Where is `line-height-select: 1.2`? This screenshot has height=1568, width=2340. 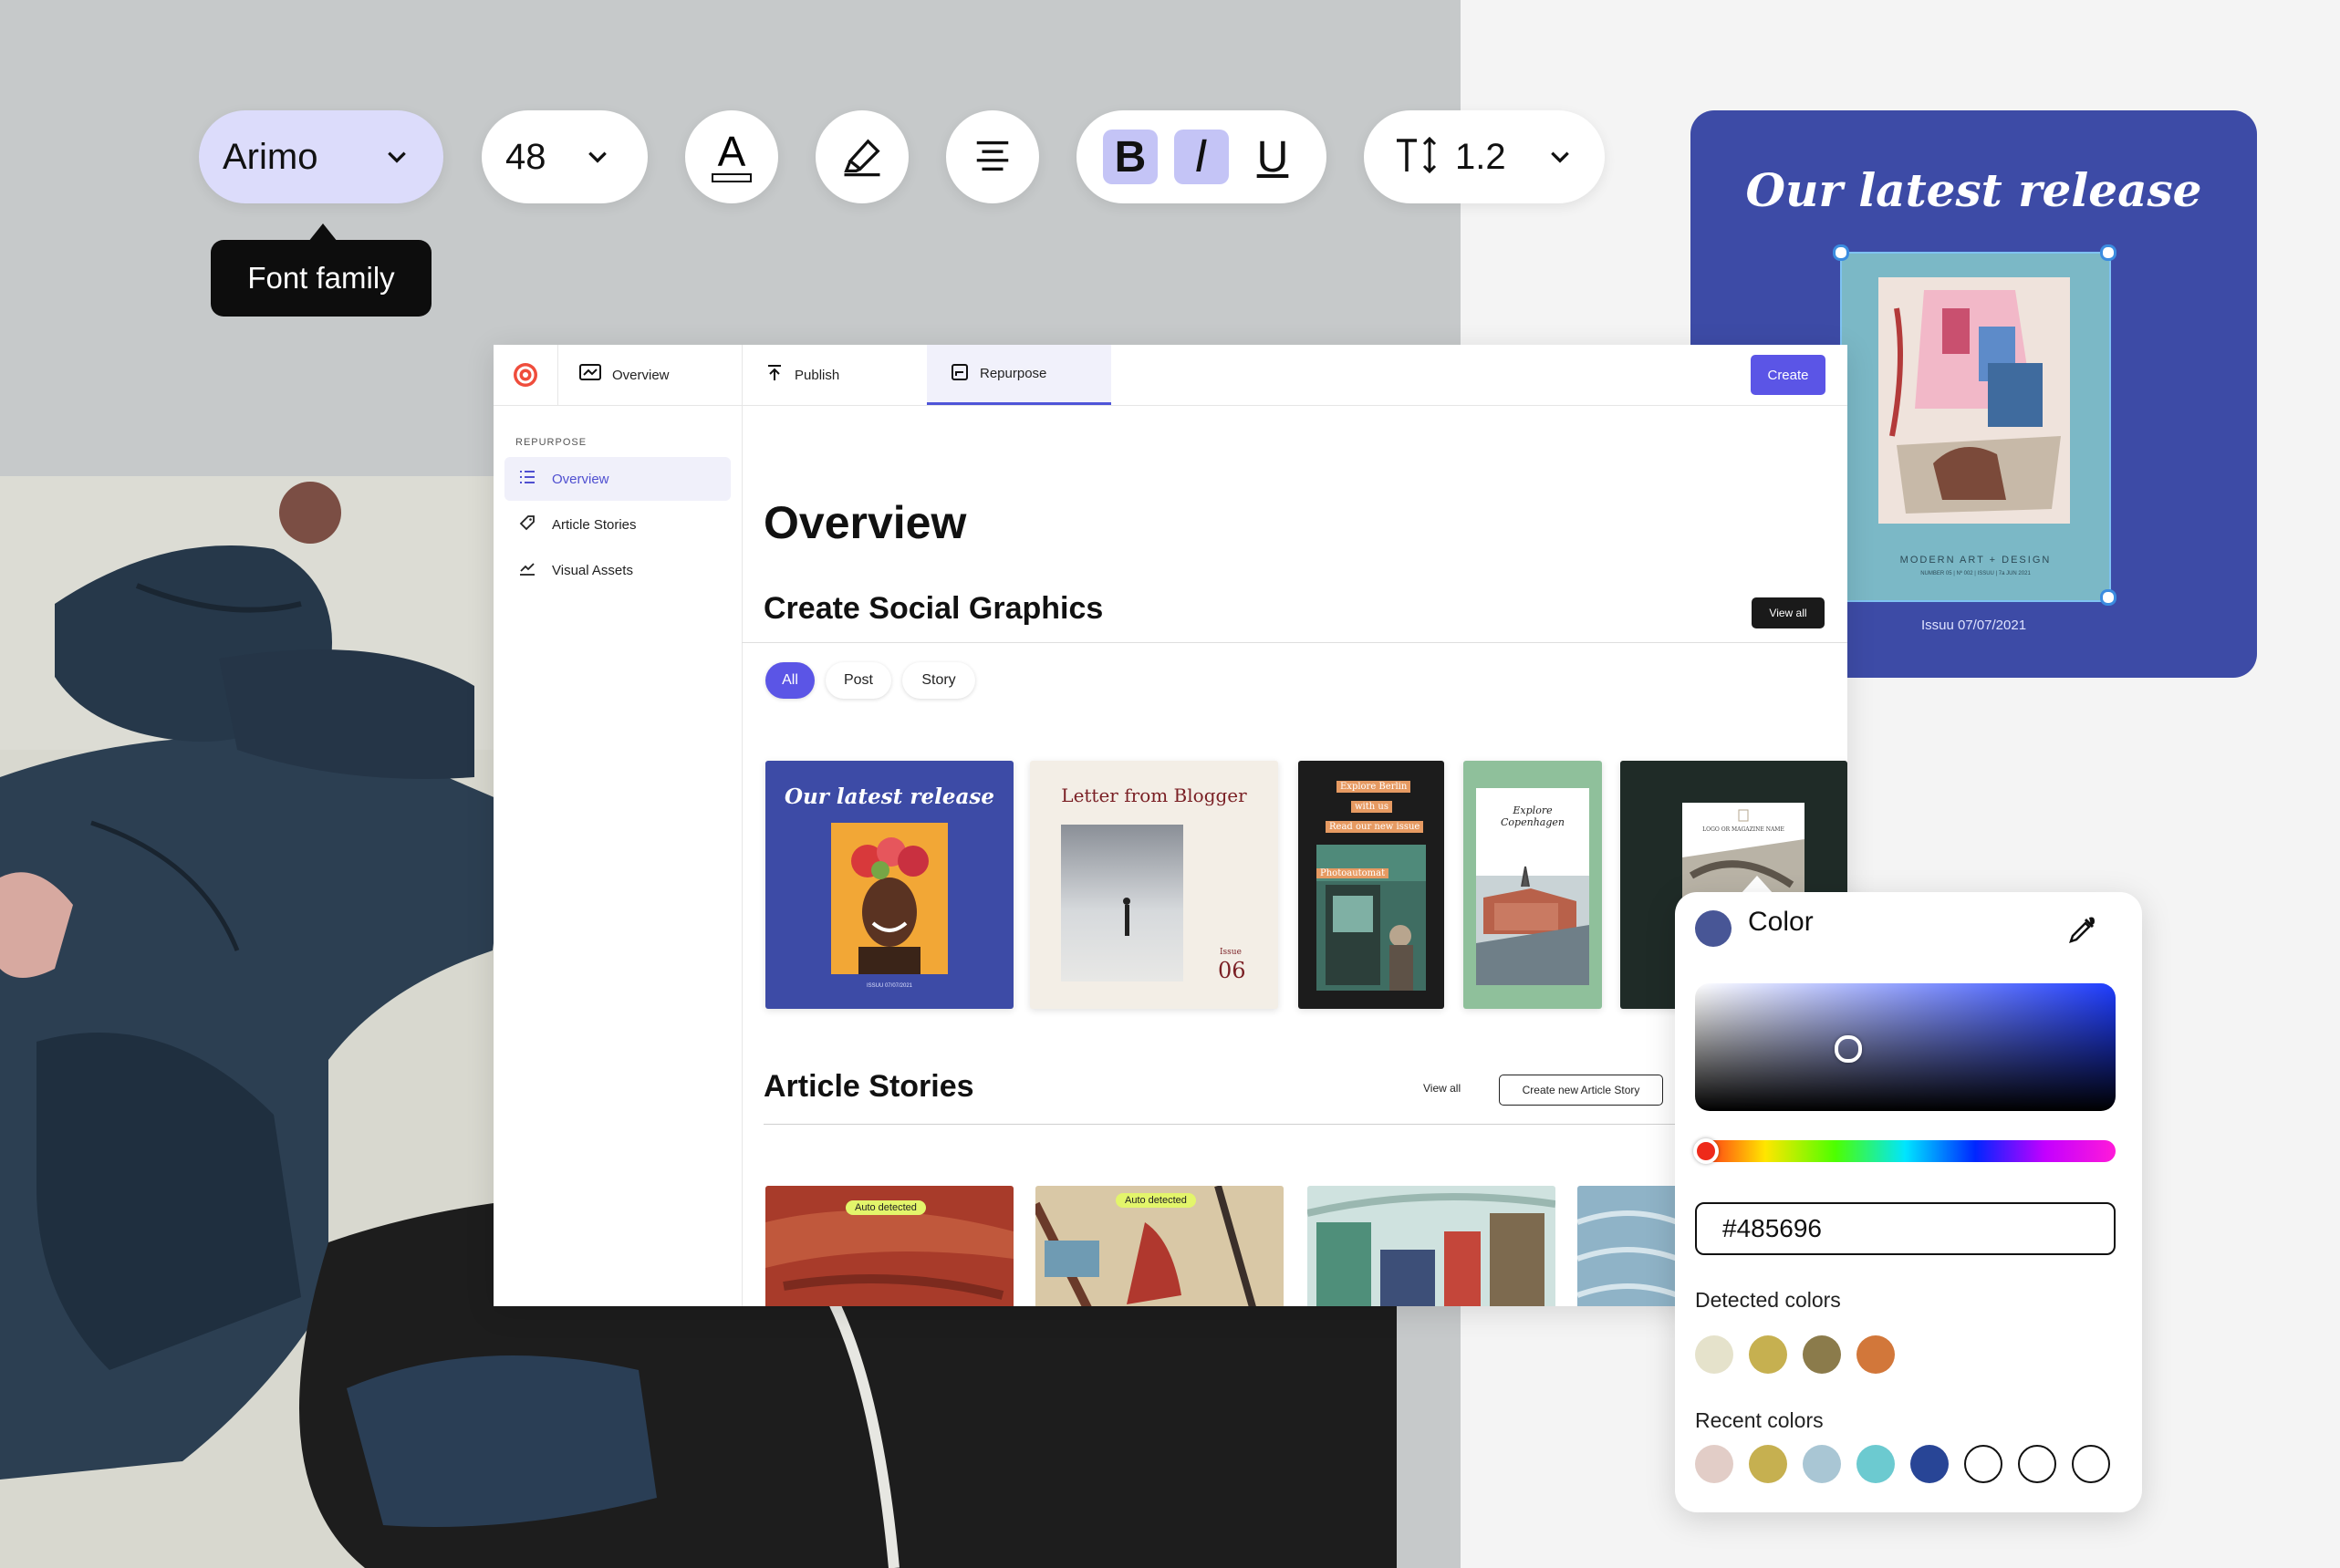 line-height-select: 1.2 is located at coordinates (1484, 156).